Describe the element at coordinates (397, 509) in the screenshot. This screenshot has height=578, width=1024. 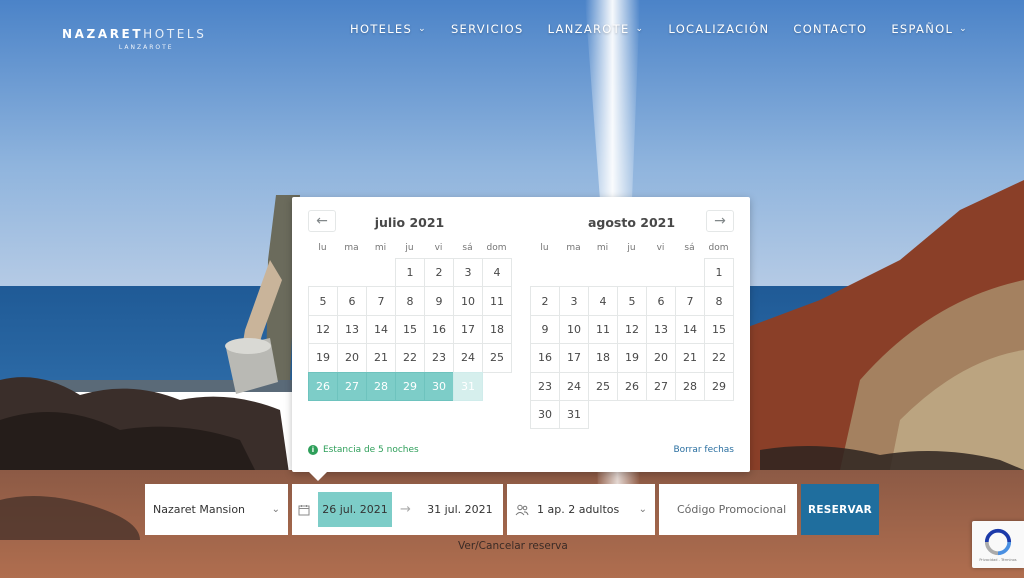
I see `date-range-field: 26 jul. 2021 → 31 jul. 2021` at that location.